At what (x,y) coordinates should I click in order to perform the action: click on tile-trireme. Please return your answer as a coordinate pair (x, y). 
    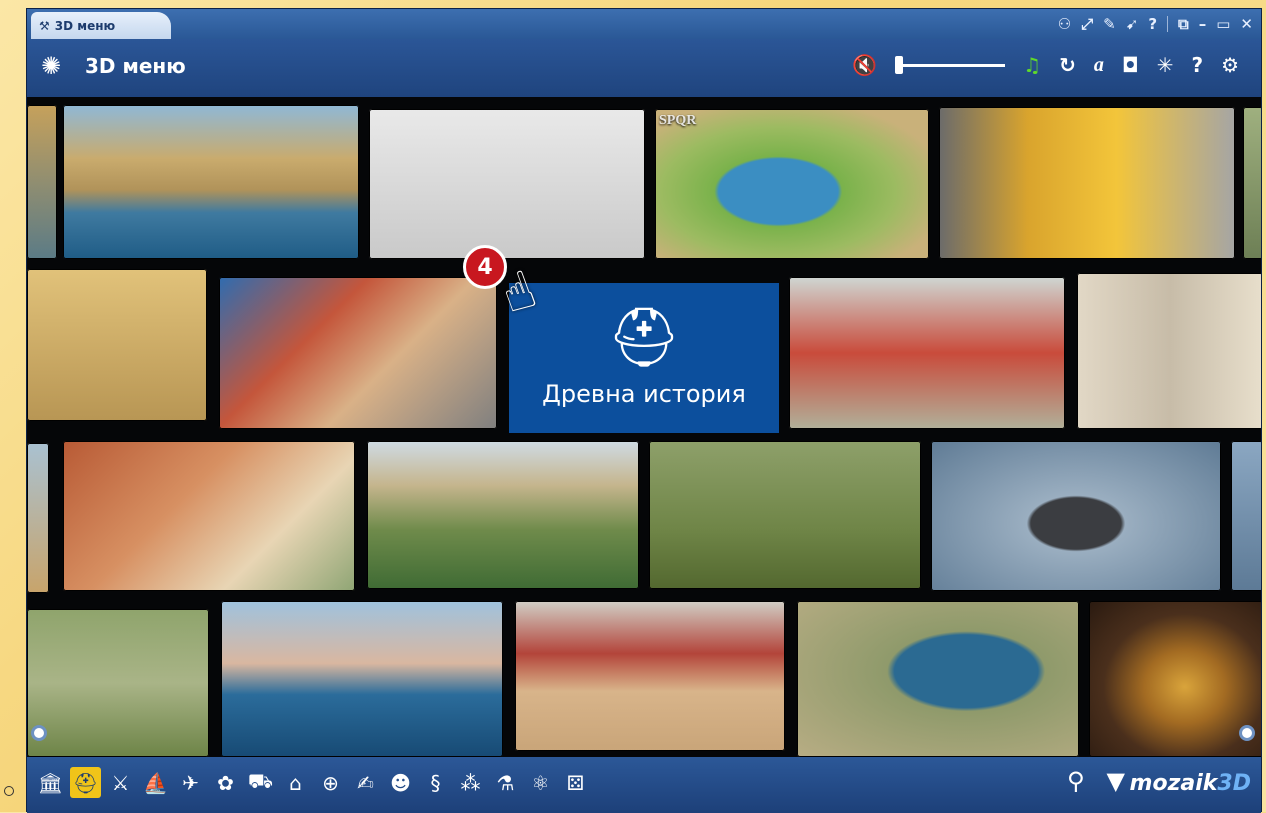
    Looking at the image, I should click on (362, 679).